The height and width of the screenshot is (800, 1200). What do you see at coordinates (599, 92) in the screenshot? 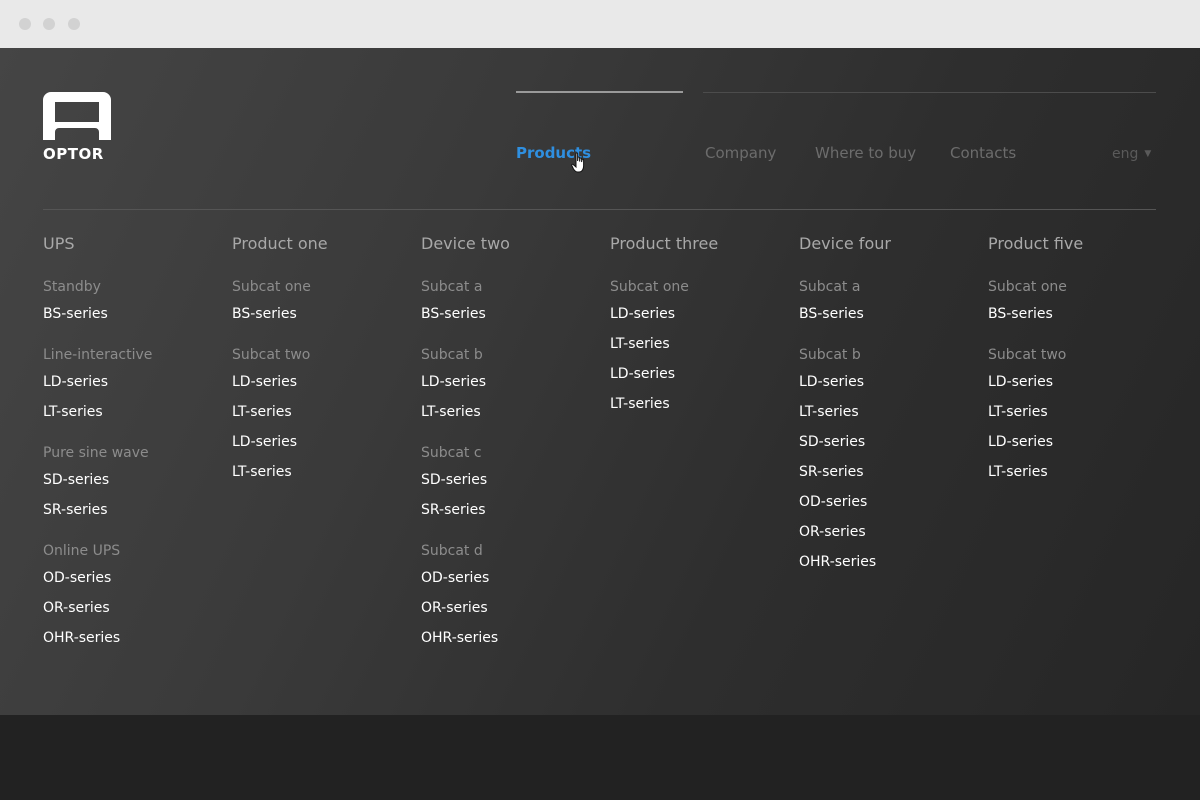
I see `nav-active-indicator` at bounding box center [599, 92].